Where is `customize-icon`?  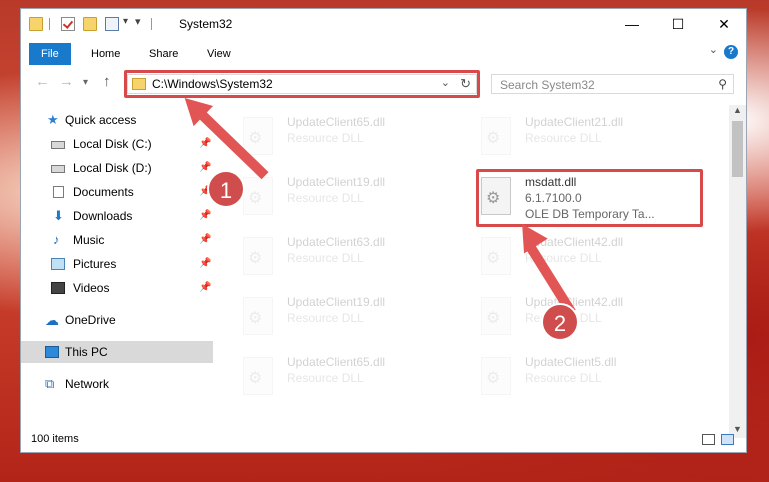 customize-icon is located at coordinates (112, 24).